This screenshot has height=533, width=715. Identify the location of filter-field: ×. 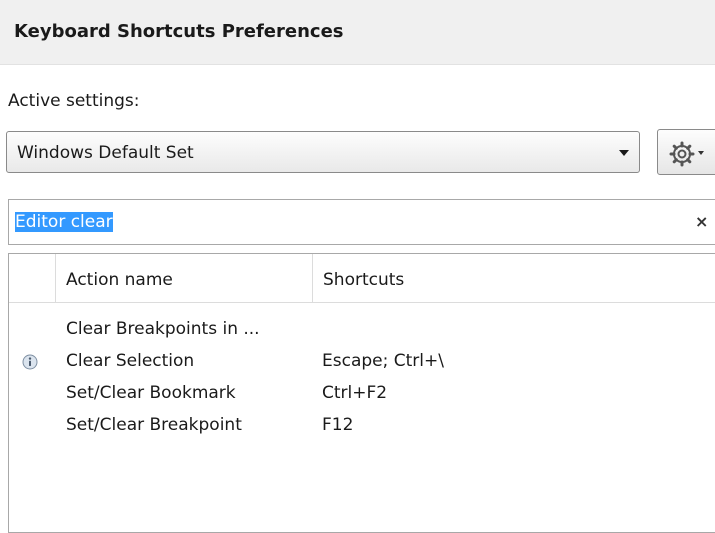
(361, 222).